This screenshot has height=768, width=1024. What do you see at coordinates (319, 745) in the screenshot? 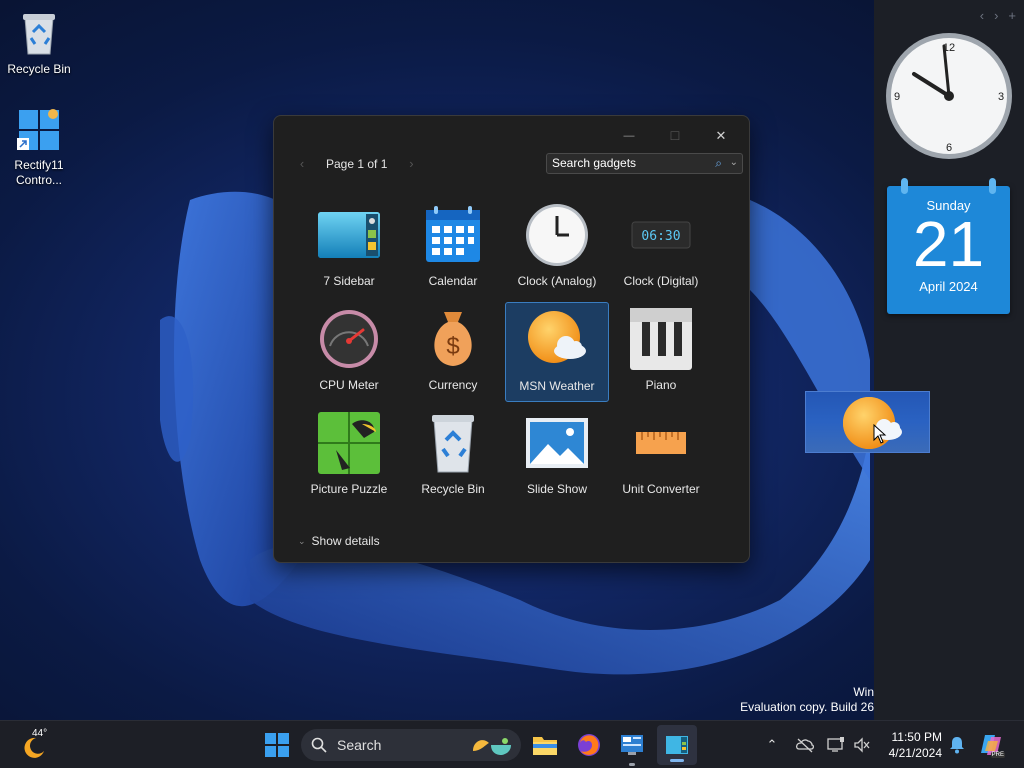
I see `search-icon` at bounding box center [319, 745].